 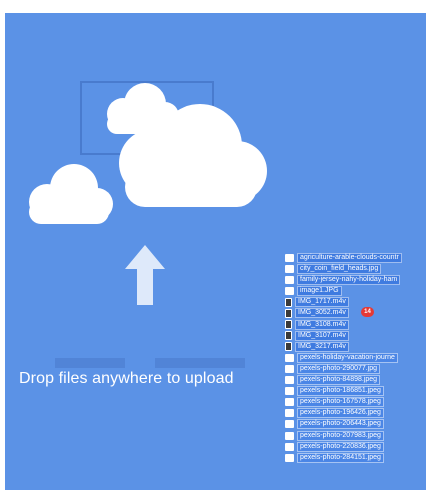 I want to click on dragged-file-item: pexels-photo-206443.jpeg, so click(x=358, y=424).